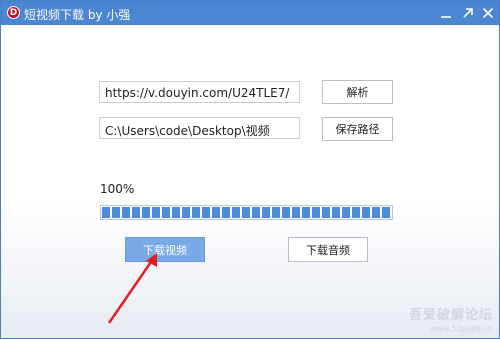 The height and width of the screenshot is (339, 500). I want to click on red-arrow-annotation, so click(132, 288).